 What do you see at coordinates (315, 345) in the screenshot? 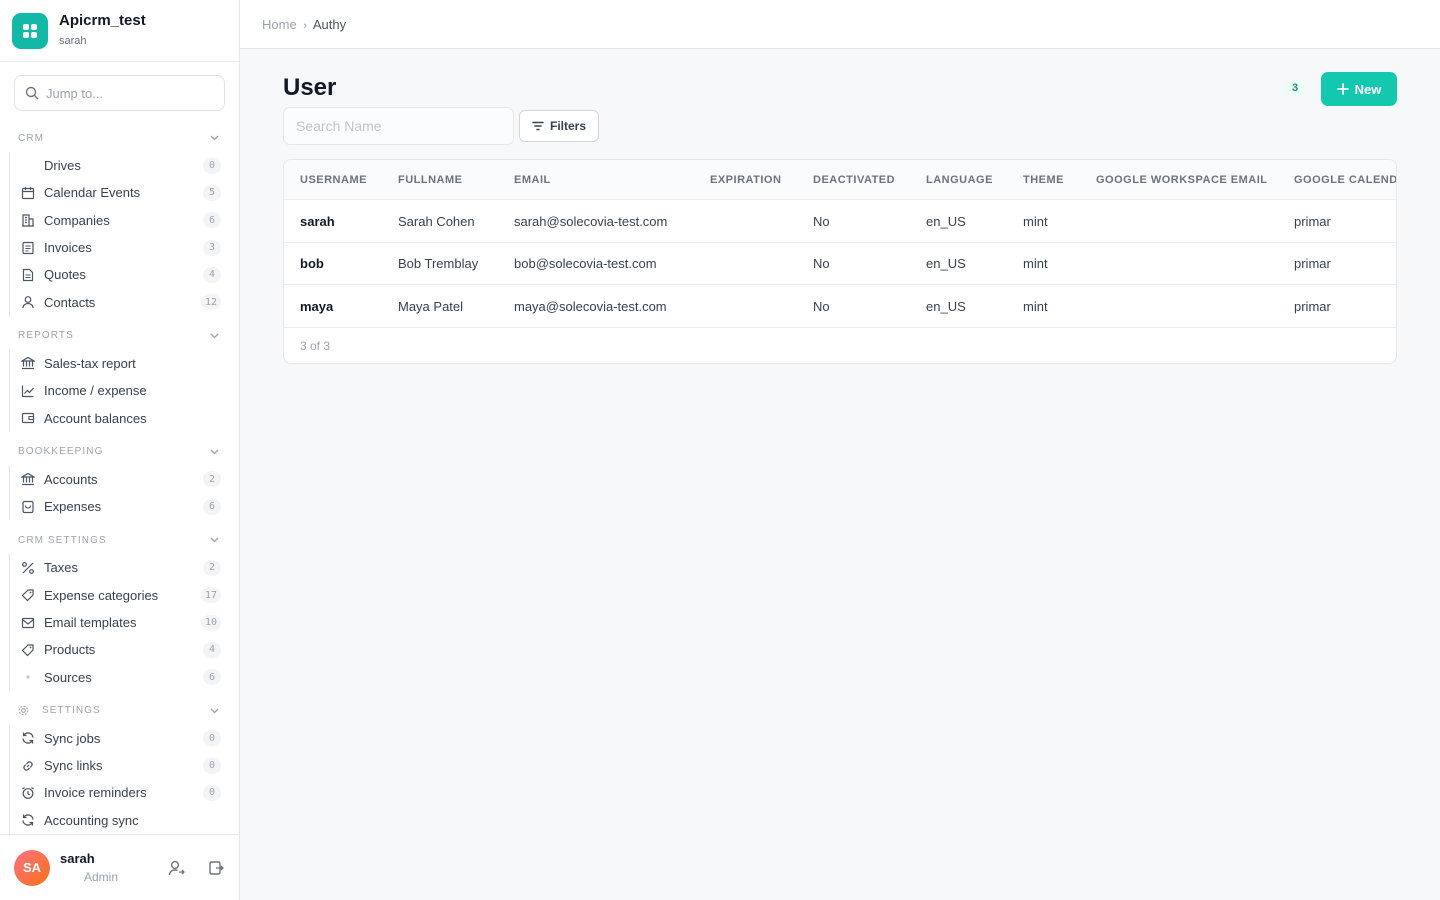
I see `table-footer: 3 of 3` at bounding box center [315, 345].